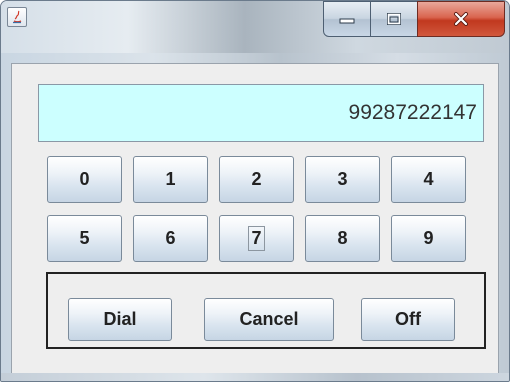 This screenshot has height=382, width=510. I want to click on maximize-icon, so click(394, 19).